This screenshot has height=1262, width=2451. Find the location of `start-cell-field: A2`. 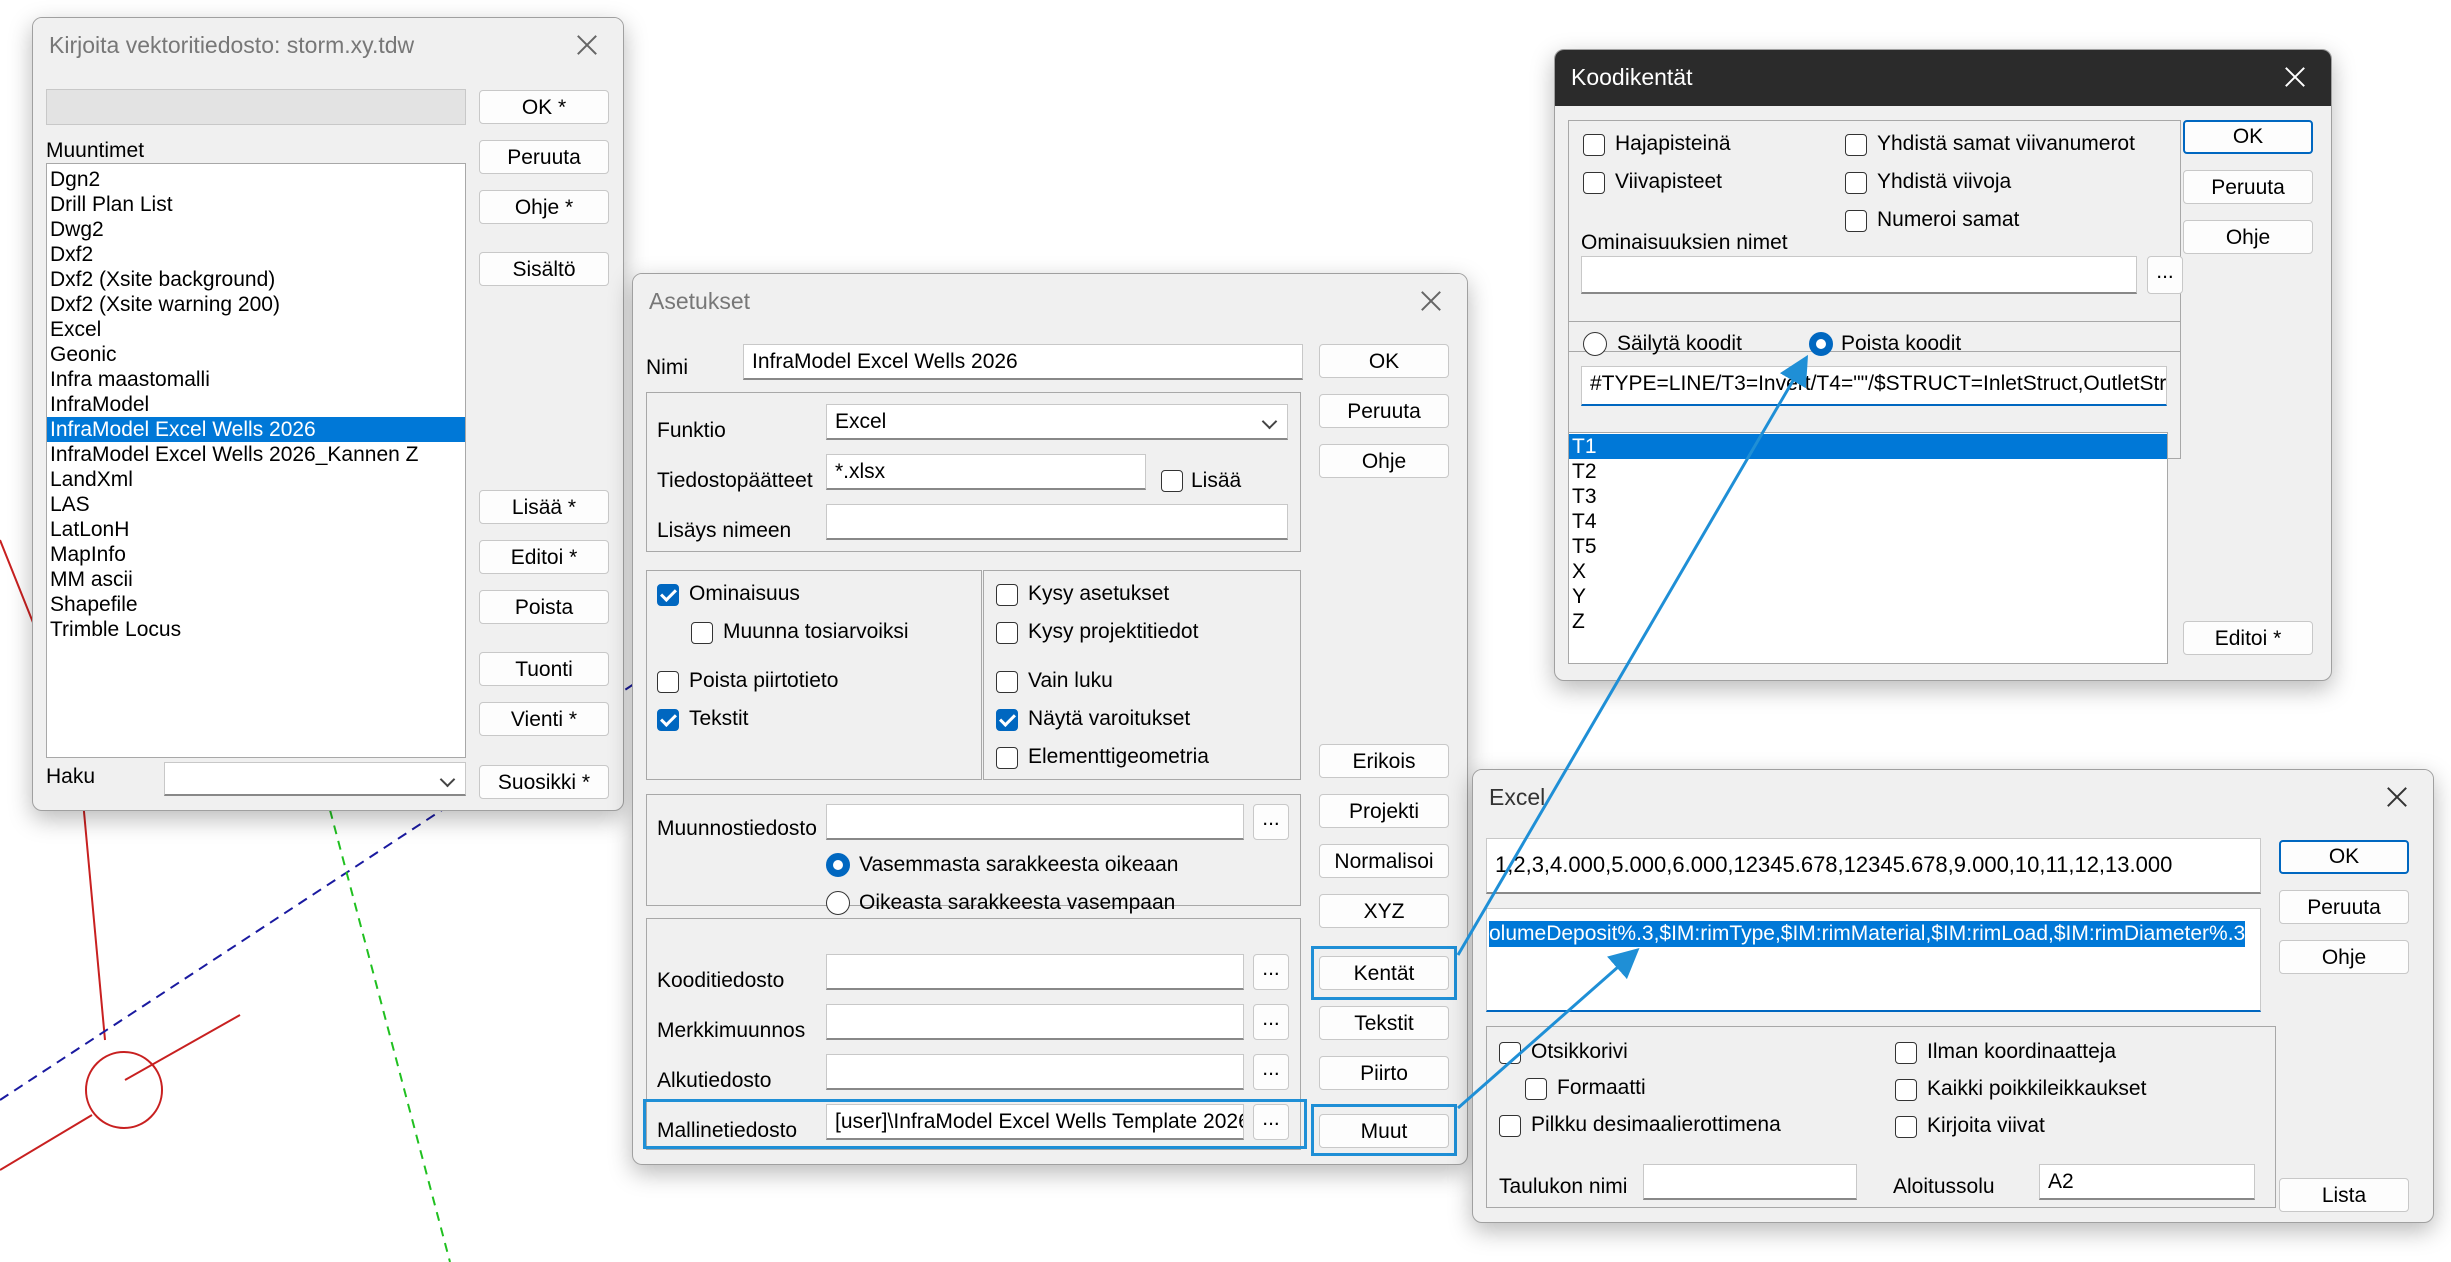

start-cell-field: A2 is located at coordinates (2147, 1182).